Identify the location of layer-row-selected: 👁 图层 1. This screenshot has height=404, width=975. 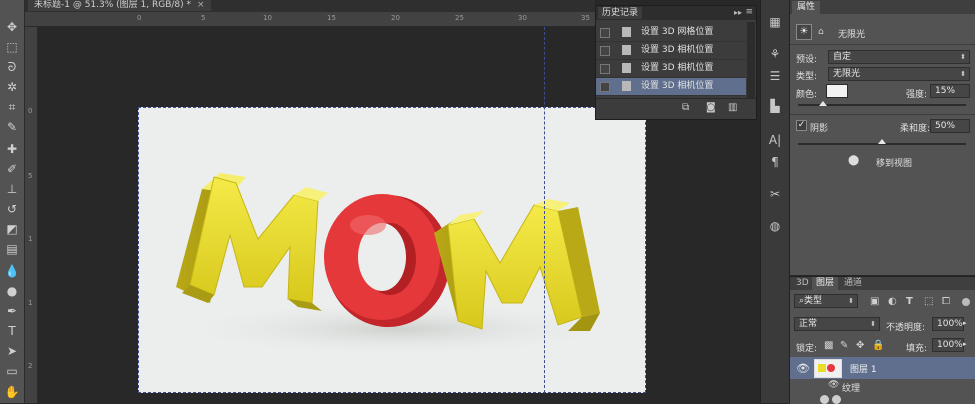
(882, 368).